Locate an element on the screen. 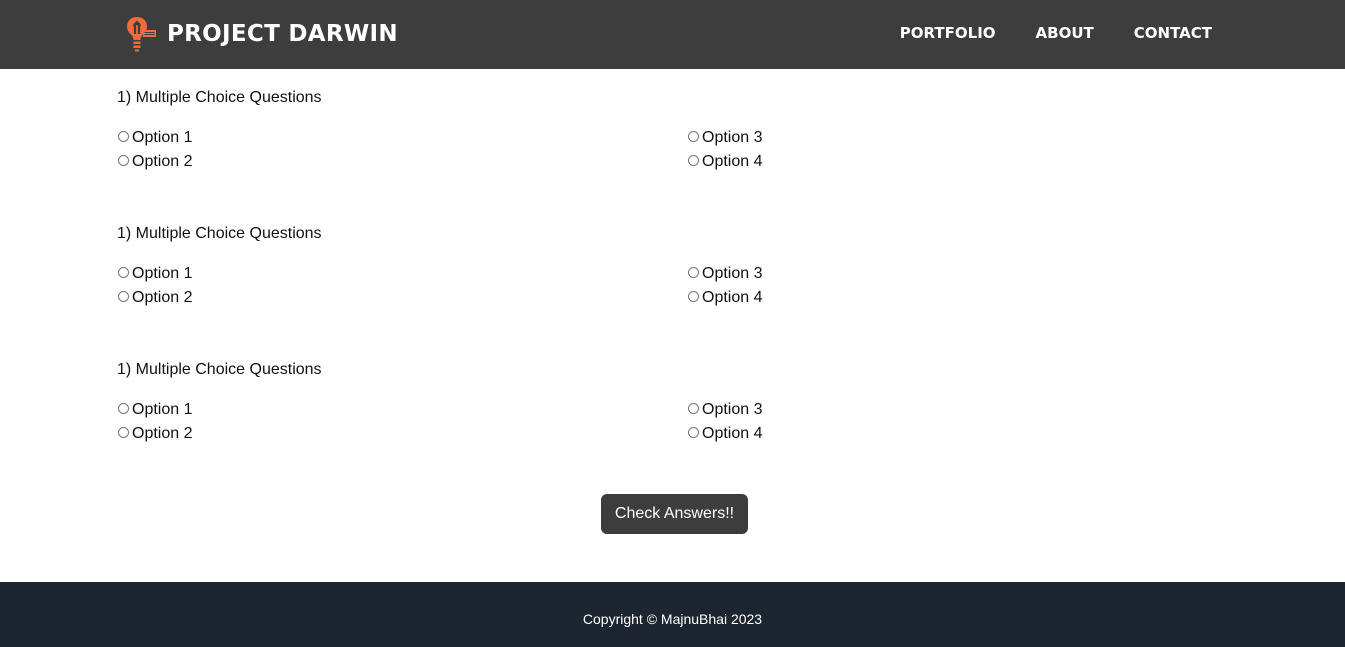 The image size is (1345, 647). footer: Copyright © MajnuBhai 2023 is located at coordinates (672, 614).